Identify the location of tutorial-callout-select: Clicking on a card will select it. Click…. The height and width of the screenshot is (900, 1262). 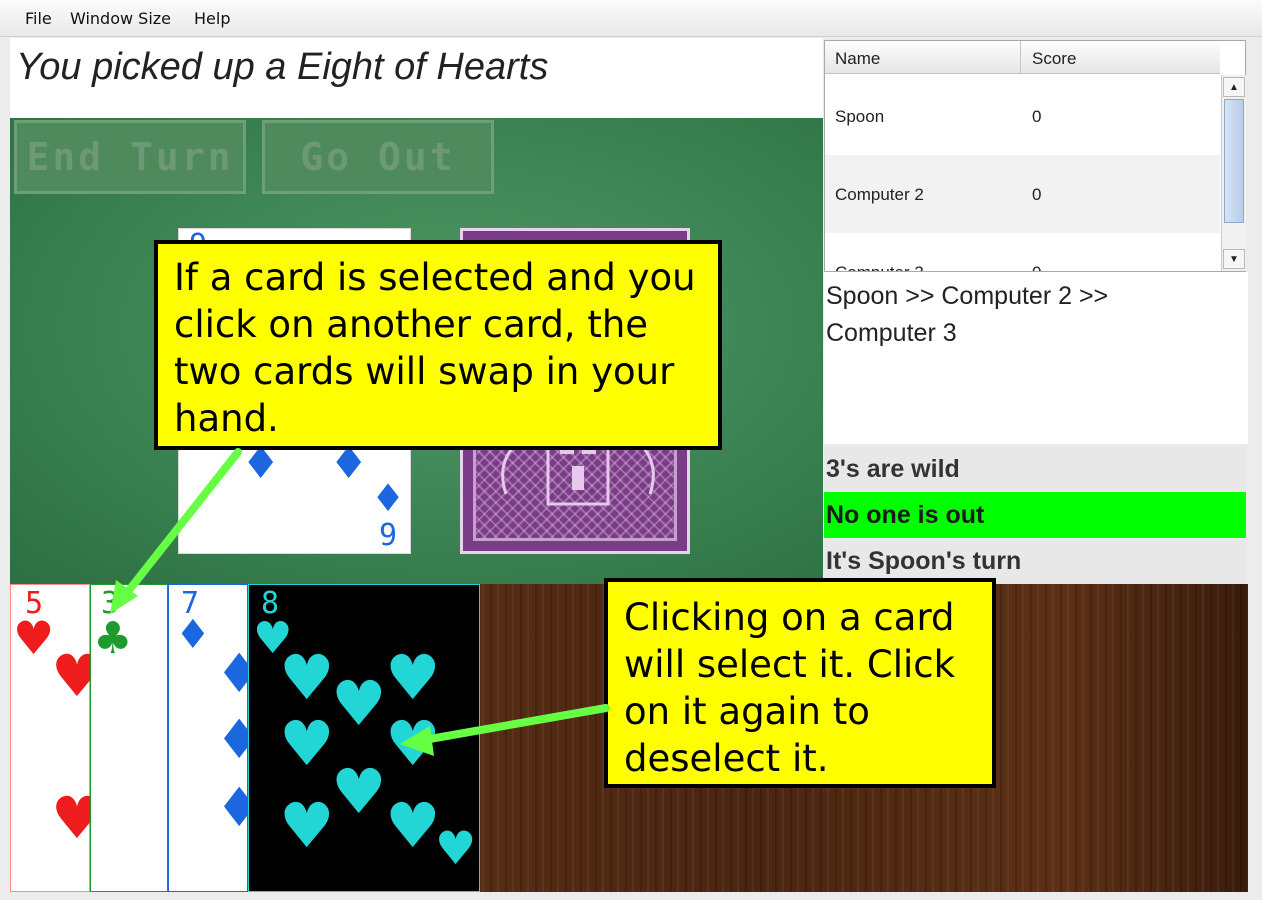
(800, 683).